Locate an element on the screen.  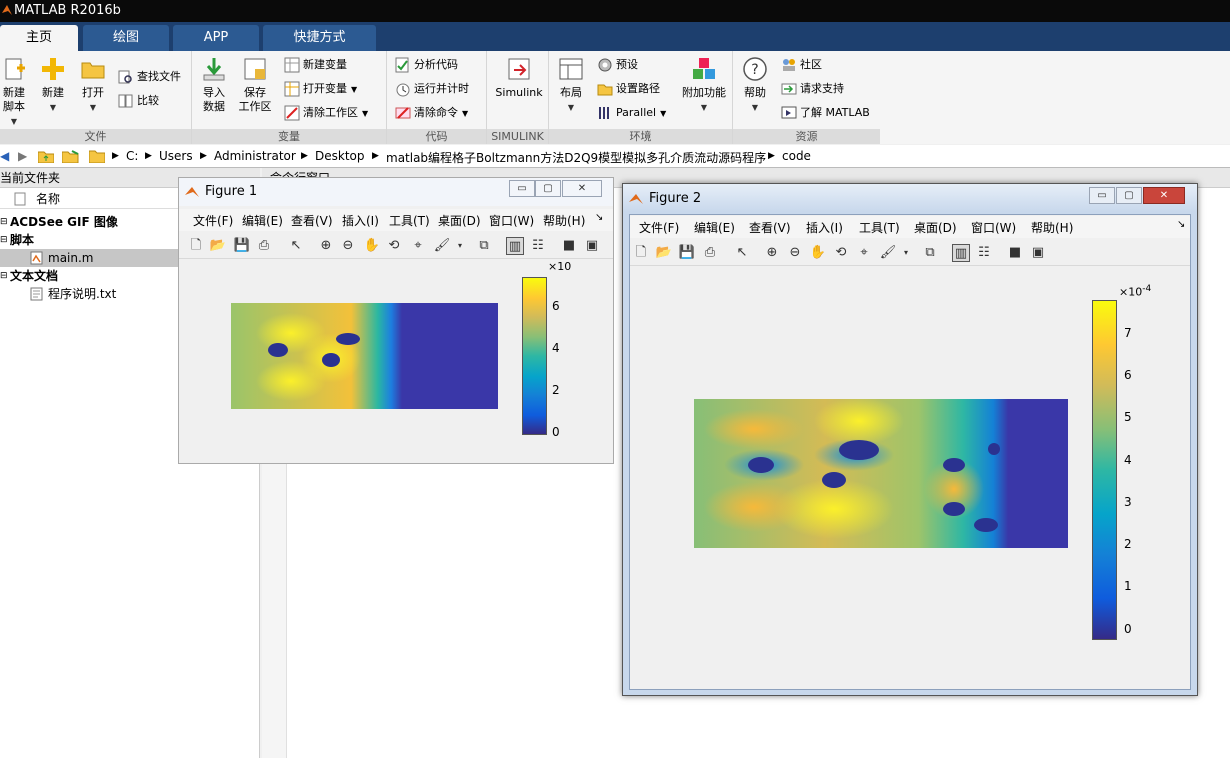
path-code: code is located at coordinates (796, 156).